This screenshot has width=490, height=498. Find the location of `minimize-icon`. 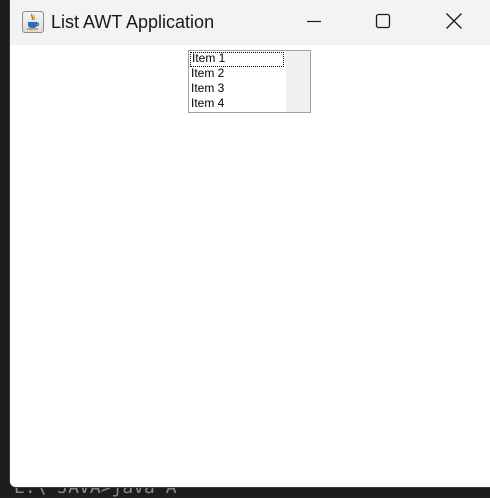

minimize-icon is located at coordinates (314, 23).